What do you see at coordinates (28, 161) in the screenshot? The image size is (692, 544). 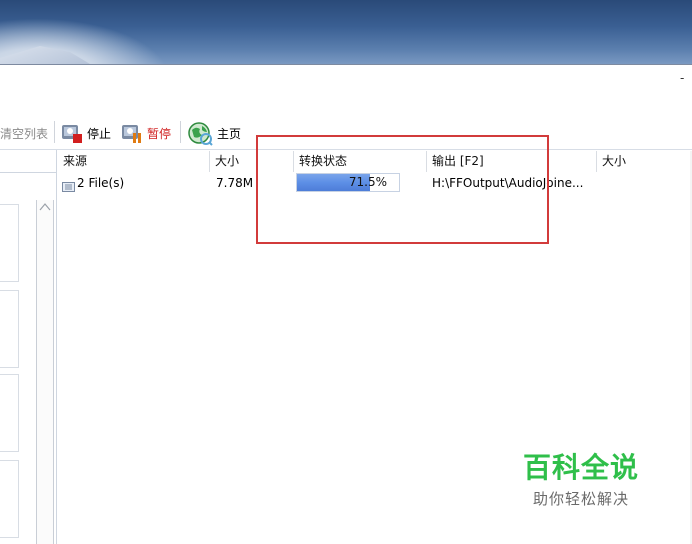 I see `left-panel-header` at bounding box center [28, 161].